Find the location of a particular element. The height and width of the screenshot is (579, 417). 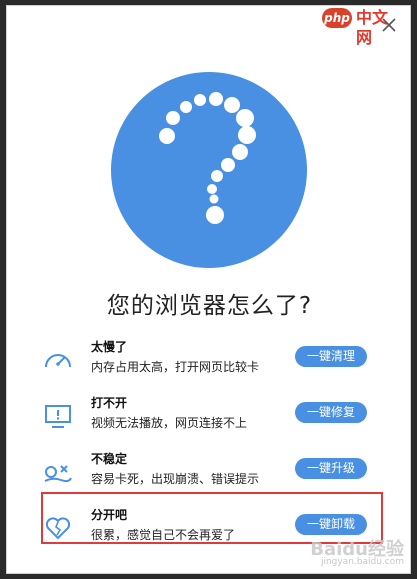

list-item-slow: 太慢了 内存占用太高，打开网页比较卡 一键清理 is located at coordinates (211, 360).